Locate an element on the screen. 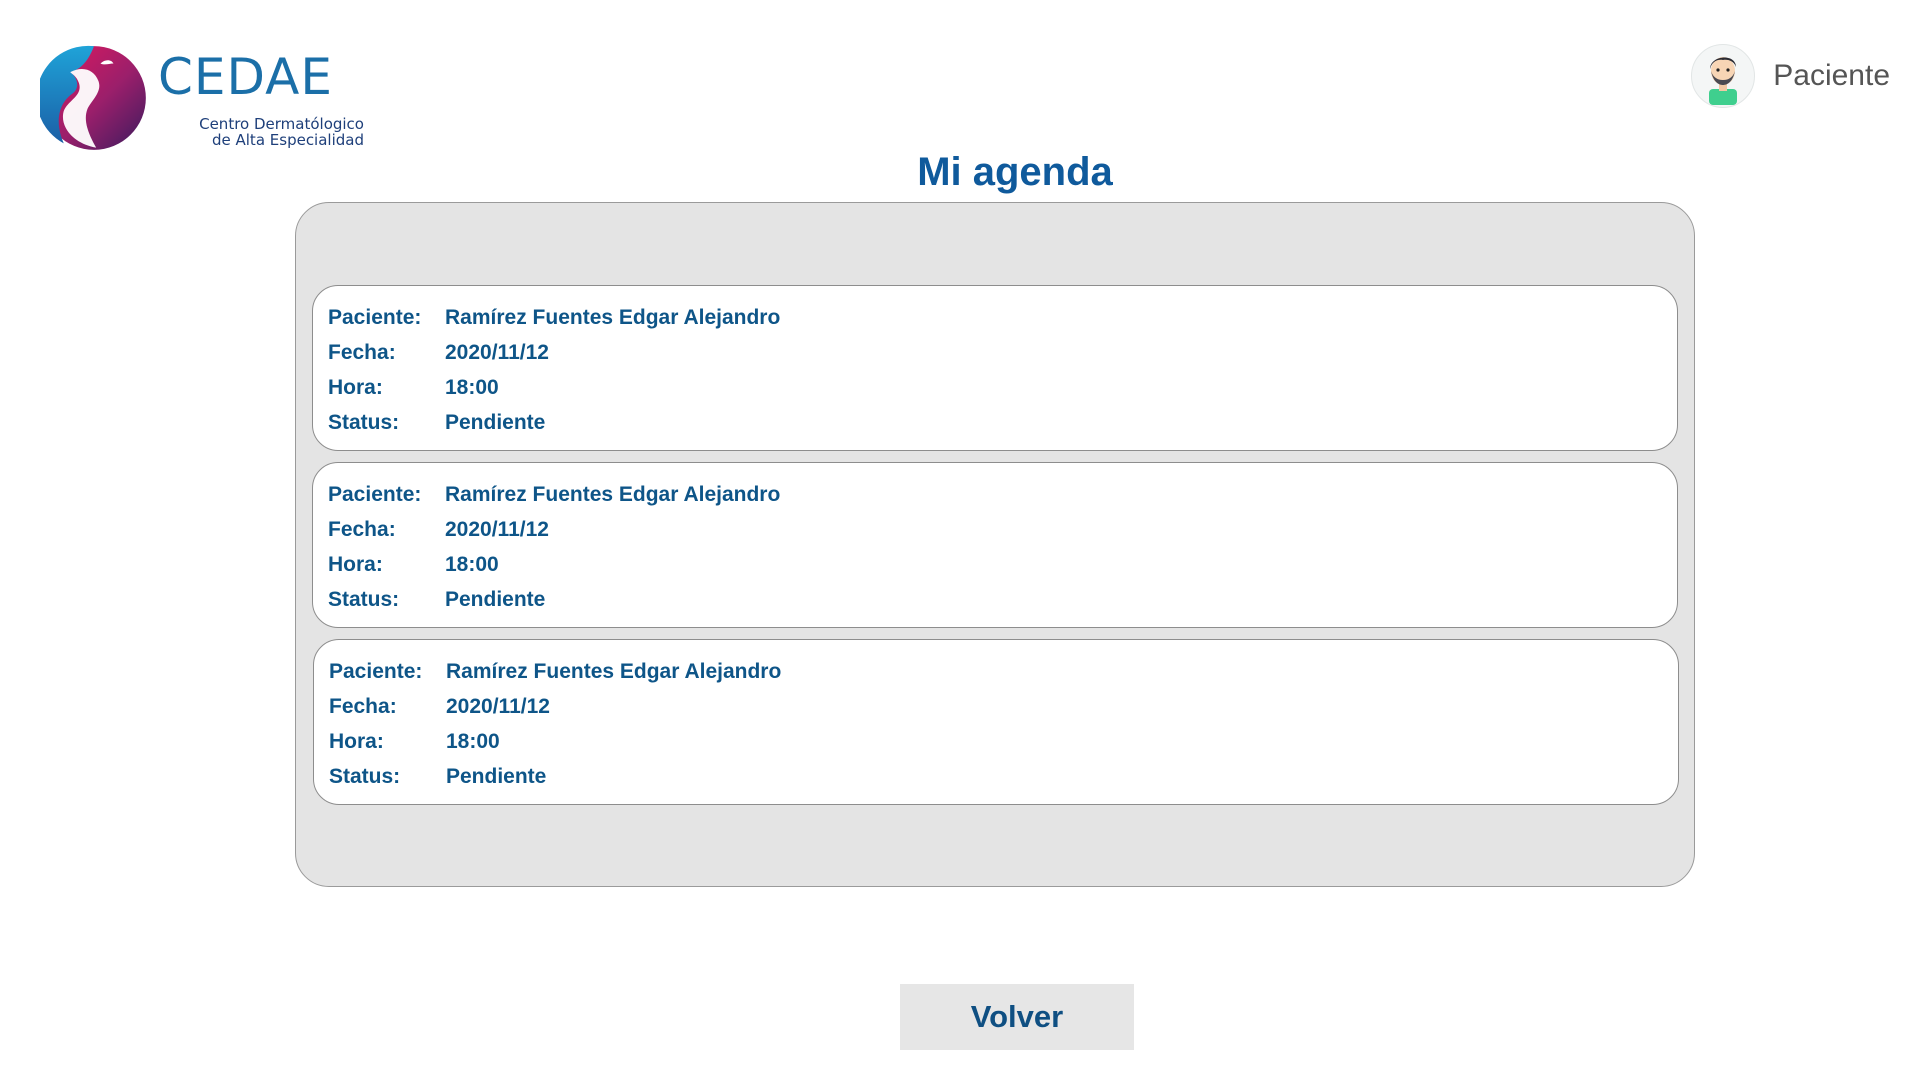 Image resolution: width=1920 pixels, height=1080 pixels. page-title: Mi agenda is located at coordinates (1015, 172).